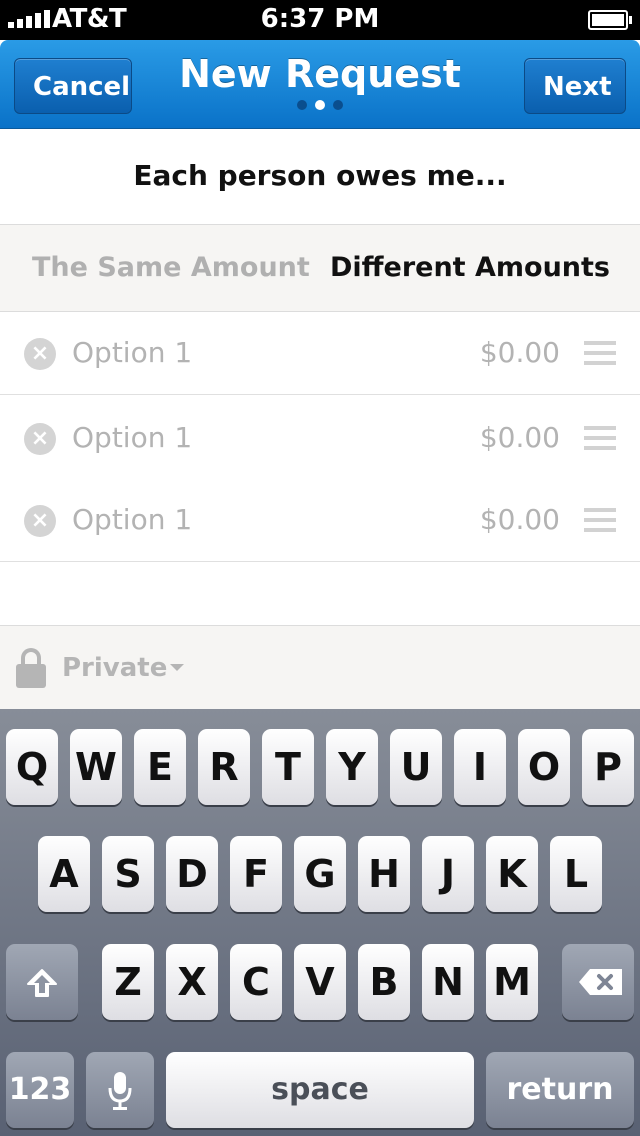  What do you see at coordinates (416, 767) in the screenshot?
I see `key-u: U` at bounding box center [416, 767].